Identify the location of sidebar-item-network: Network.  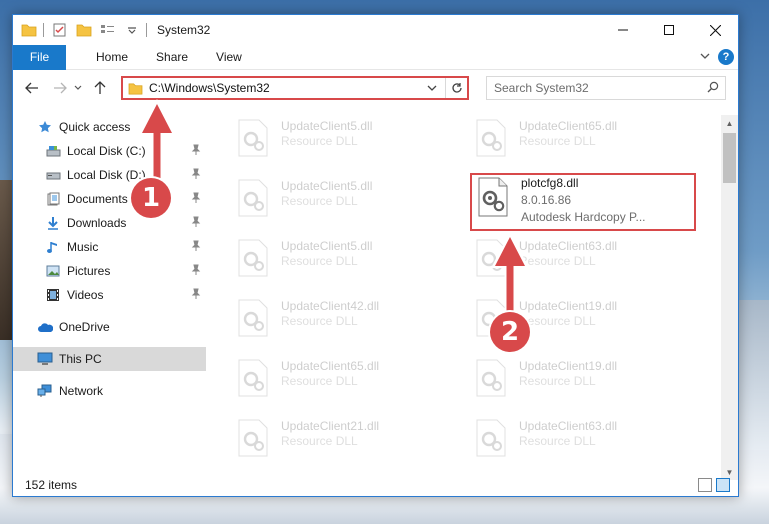
(109, 391).